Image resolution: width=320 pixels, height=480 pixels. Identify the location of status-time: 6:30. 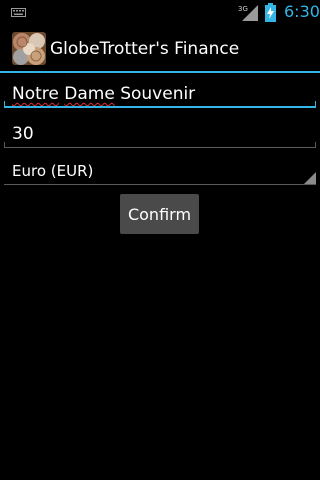
(302, 11).